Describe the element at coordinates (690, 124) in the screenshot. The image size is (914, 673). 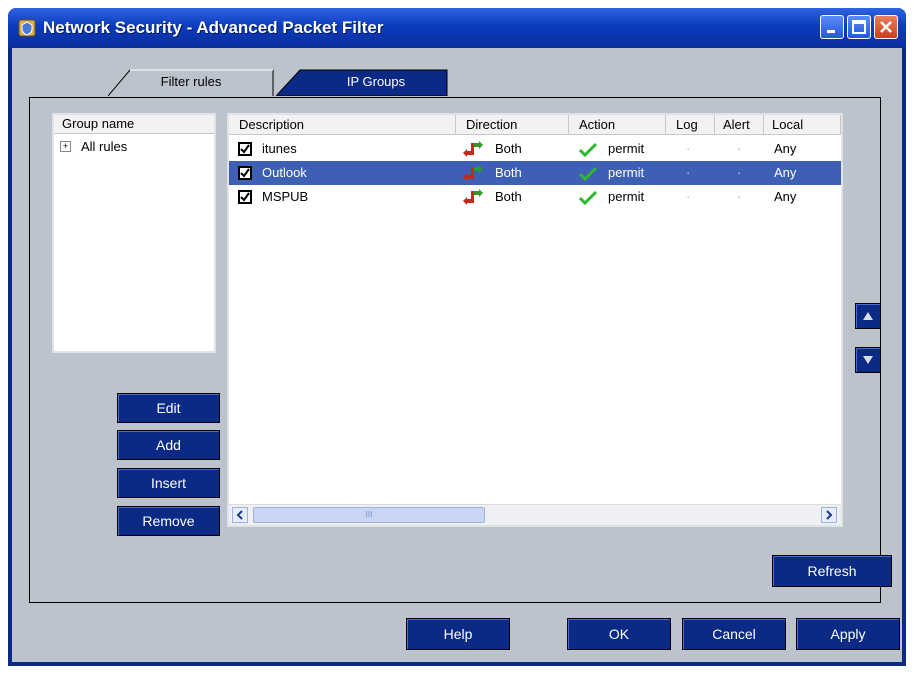
I see `column-log: Log` at that location.